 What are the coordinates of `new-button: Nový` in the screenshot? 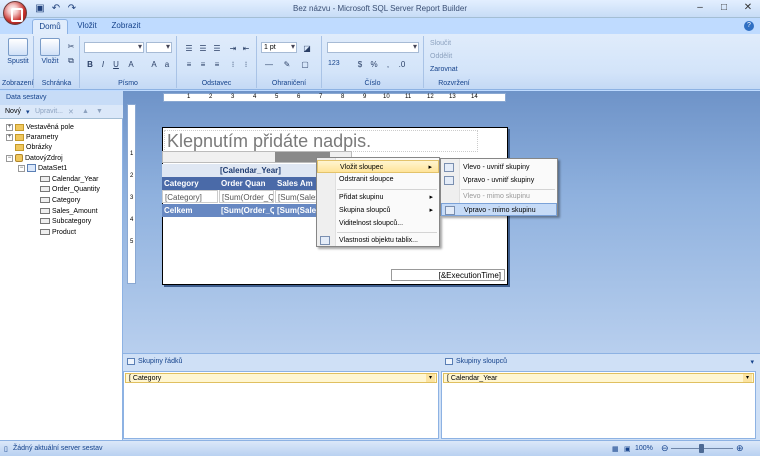 It's located at (13, 111).